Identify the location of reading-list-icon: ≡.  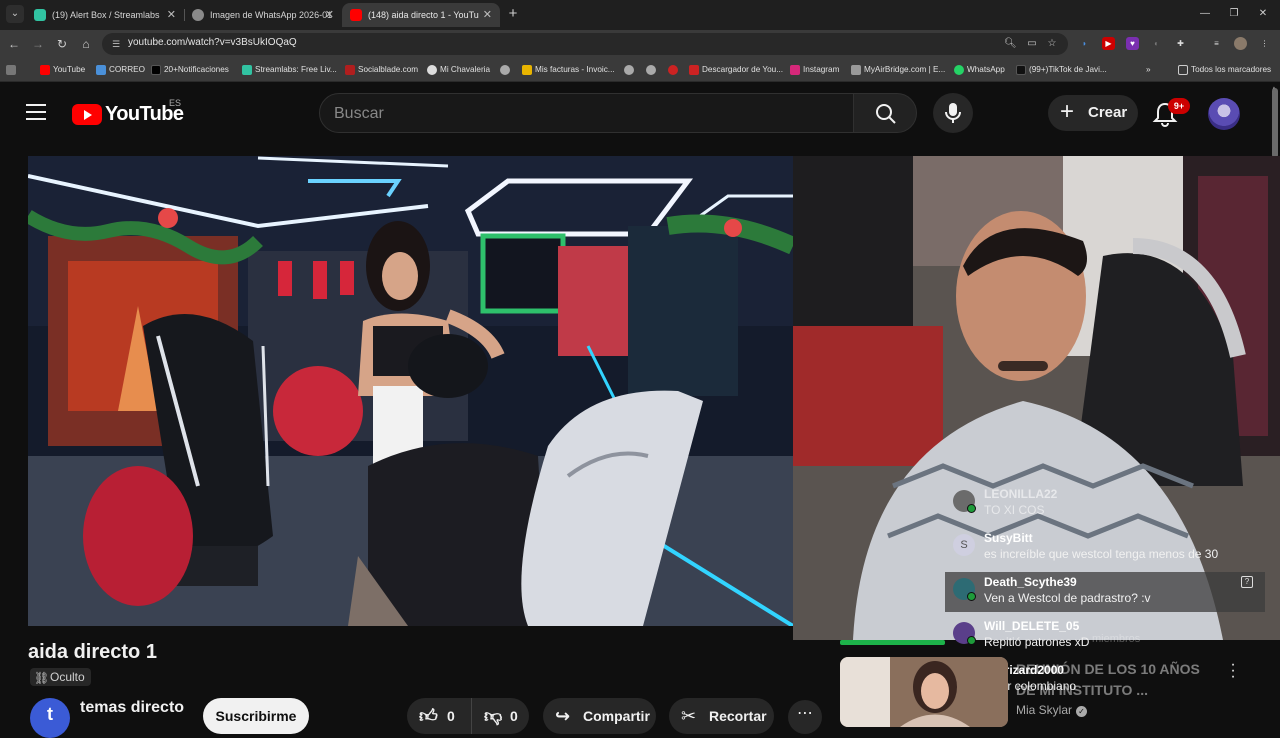
(1216, 43).